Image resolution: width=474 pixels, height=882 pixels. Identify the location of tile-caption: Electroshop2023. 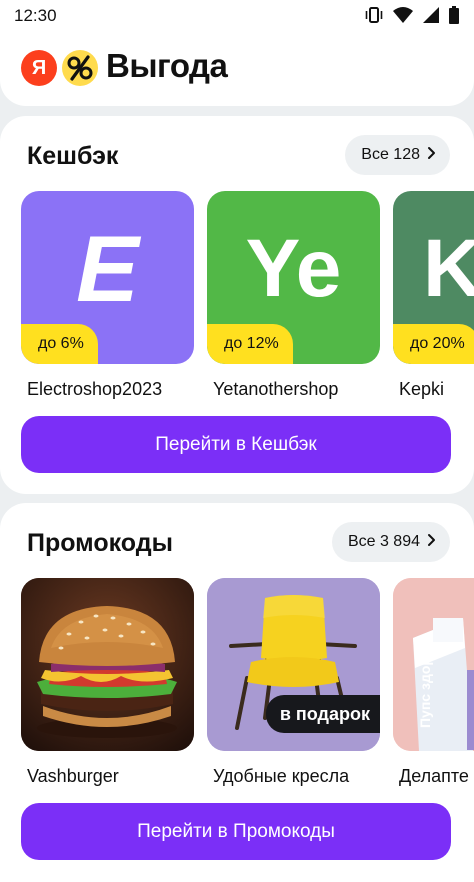
(95, 389).